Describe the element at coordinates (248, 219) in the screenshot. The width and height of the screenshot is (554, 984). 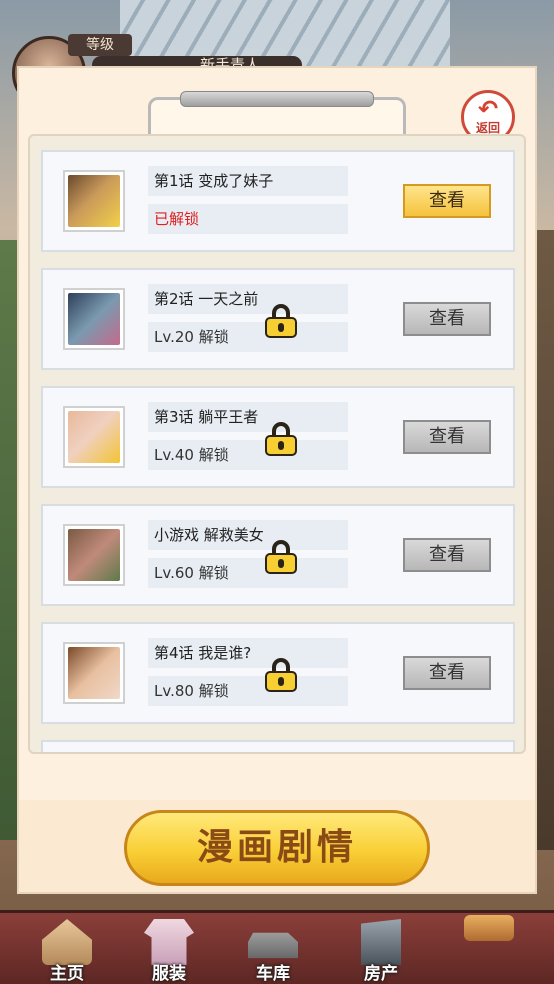
I see `episode-status: 已解锁` at that location.